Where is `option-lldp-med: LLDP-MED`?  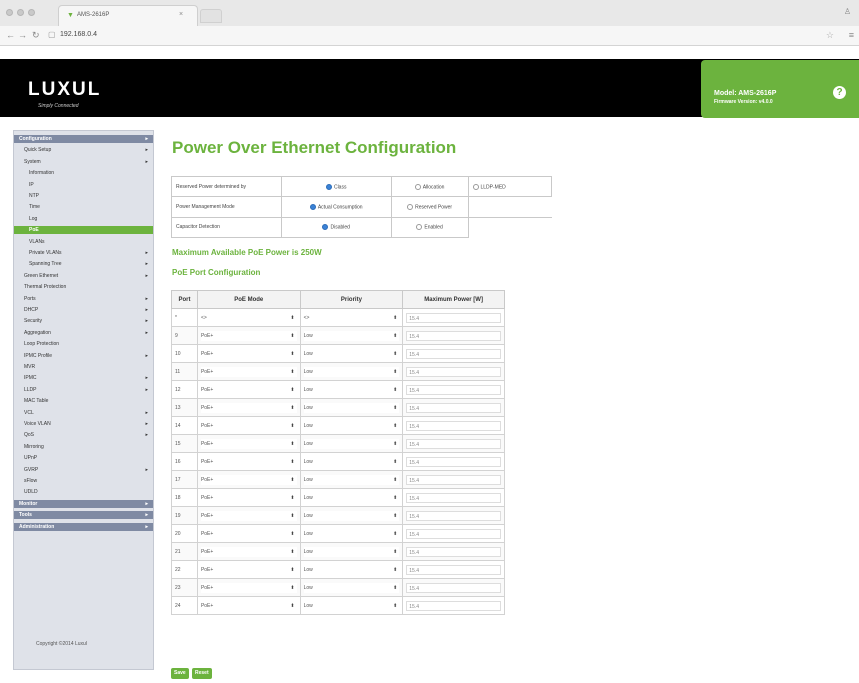 option-lldp-med: LLDP-MED is located at coordinates (509, 186).